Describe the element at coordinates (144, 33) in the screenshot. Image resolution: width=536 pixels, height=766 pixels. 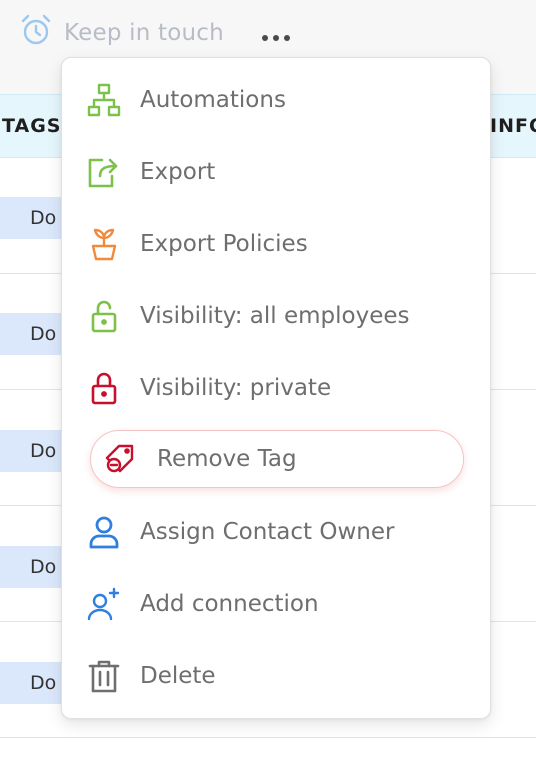
I see `keep-in-touch-label: Keep in touch` at that location.